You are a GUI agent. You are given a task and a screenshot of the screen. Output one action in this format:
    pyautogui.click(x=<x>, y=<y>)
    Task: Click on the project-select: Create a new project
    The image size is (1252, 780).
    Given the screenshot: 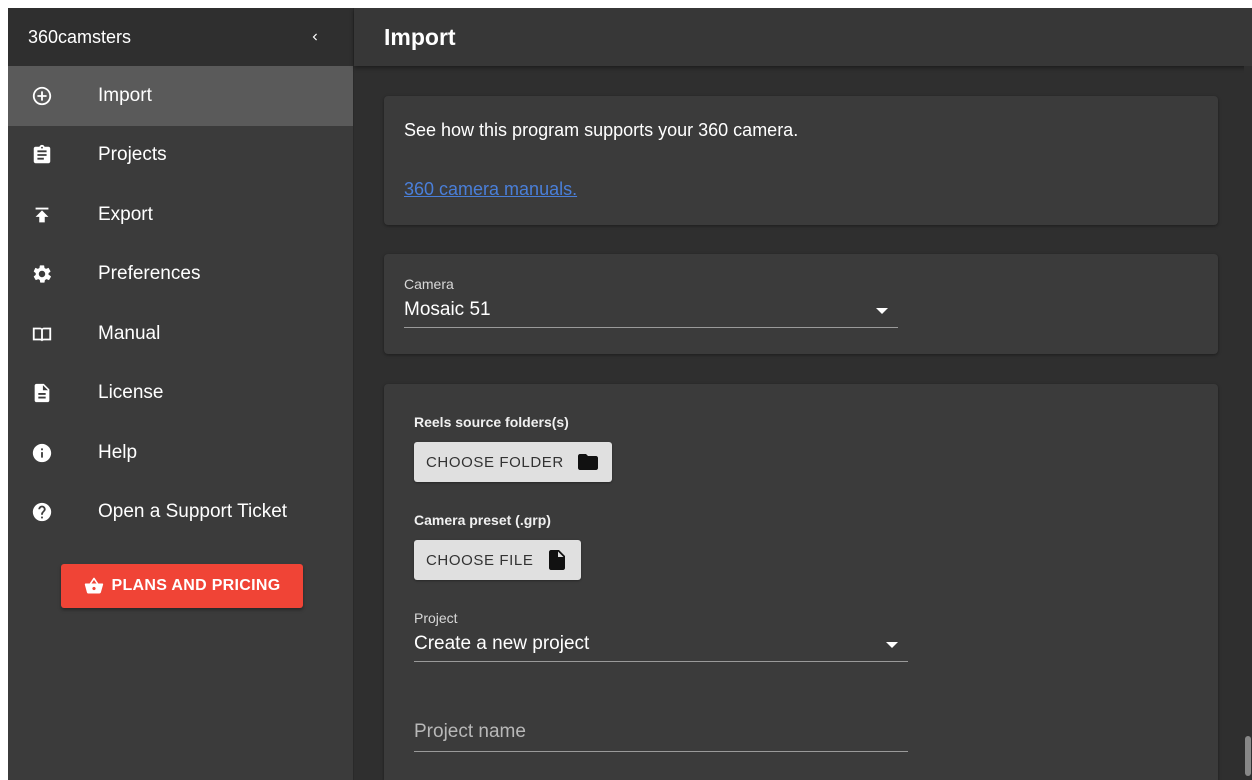 What is the action you would take?
    pyautogui.click(x=661, y=644)
    